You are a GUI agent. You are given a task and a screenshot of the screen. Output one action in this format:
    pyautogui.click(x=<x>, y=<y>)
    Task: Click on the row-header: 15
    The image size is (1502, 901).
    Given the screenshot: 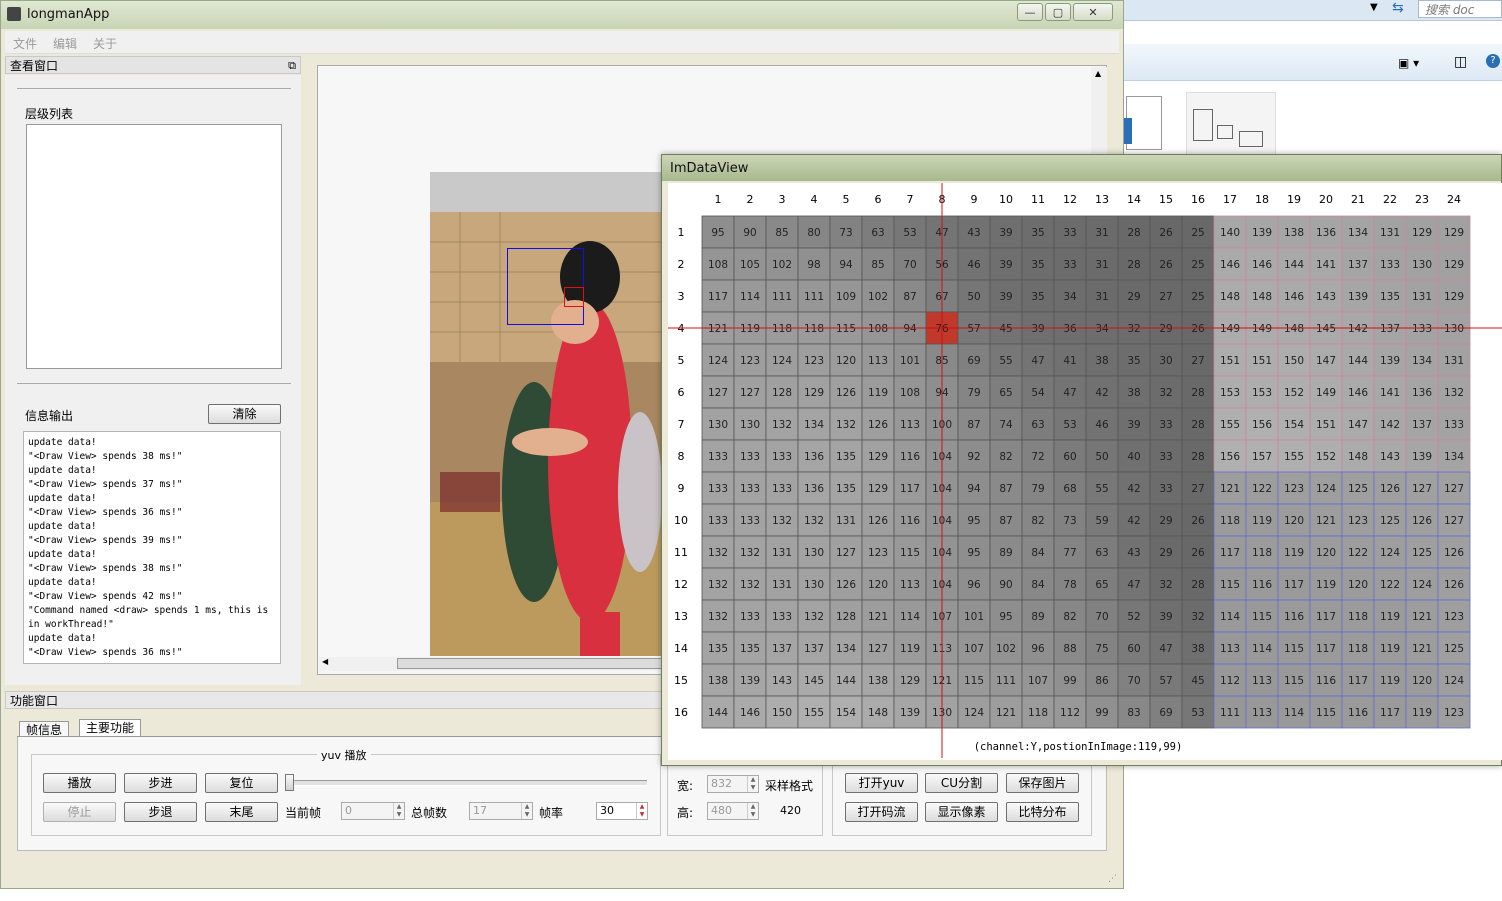 What is the action you would take?
    pyautogui.click(x=681, y=680)
    